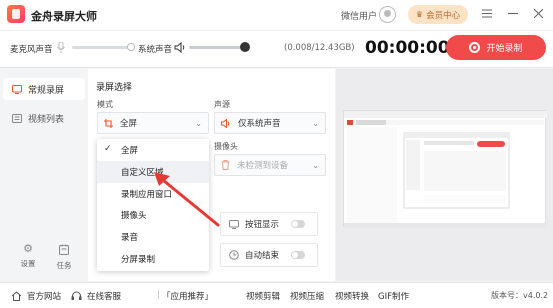 This screenshot has height=308, width=553. What do you see at coordinates (44, 296) in the screenshot?
I see `official-site-link: 官方网站` at bounding box center [44, 296].